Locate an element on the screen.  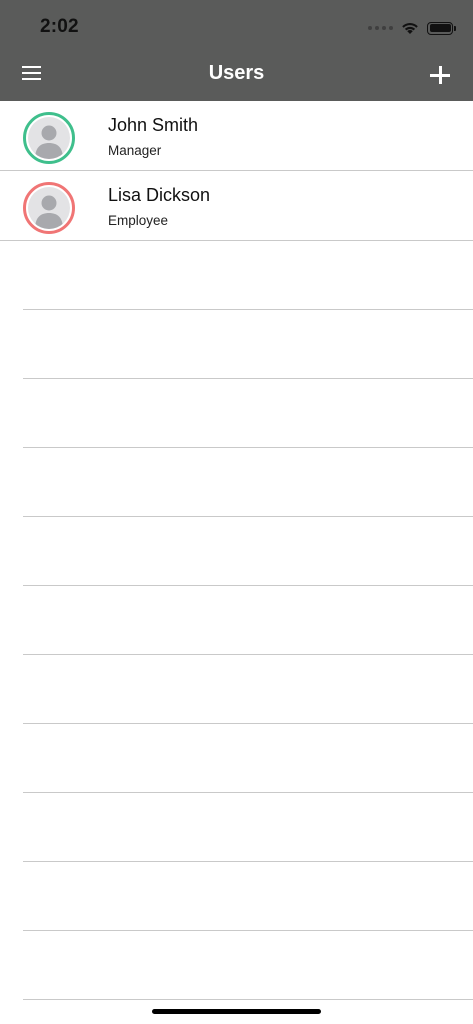
status-time: 2:02 is located at coordinates (59, 26).